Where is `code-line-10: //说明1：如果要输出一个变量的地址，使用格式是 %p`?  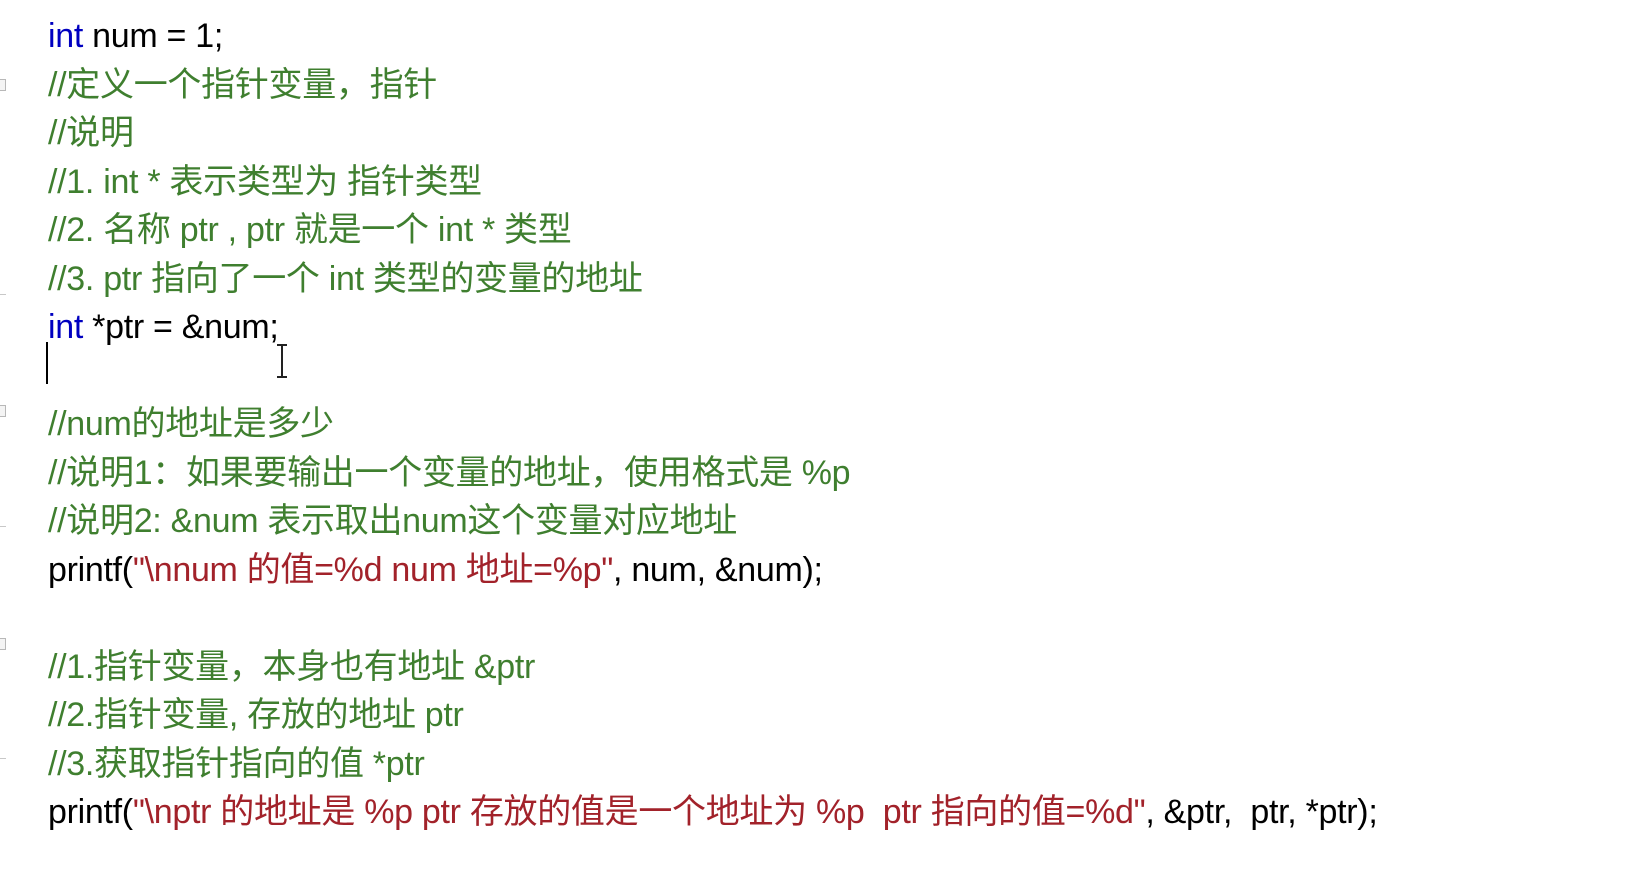
code-line-10: //说明1：如果要输出一个变量的地址，使用格式是 %p is located at coordinates (843, 473).